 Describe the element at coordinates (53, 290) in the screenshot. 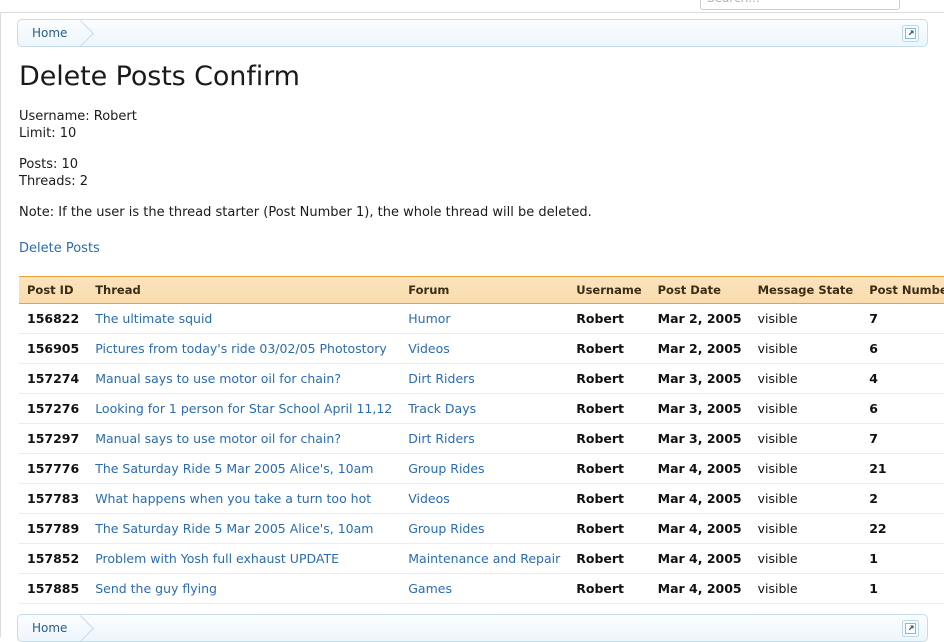

I see `column-header-post-id: Post ID` at that location.